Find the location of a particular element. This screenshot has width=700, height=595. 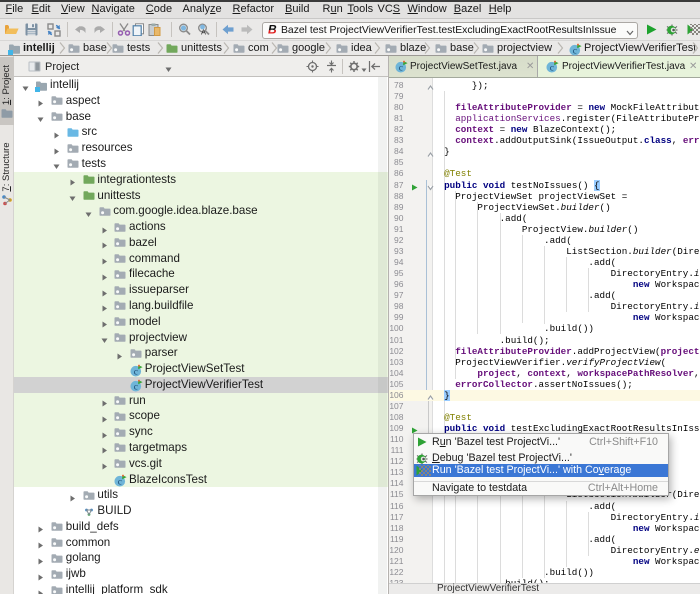

svg-text: A is located at coordinates (203, 32).